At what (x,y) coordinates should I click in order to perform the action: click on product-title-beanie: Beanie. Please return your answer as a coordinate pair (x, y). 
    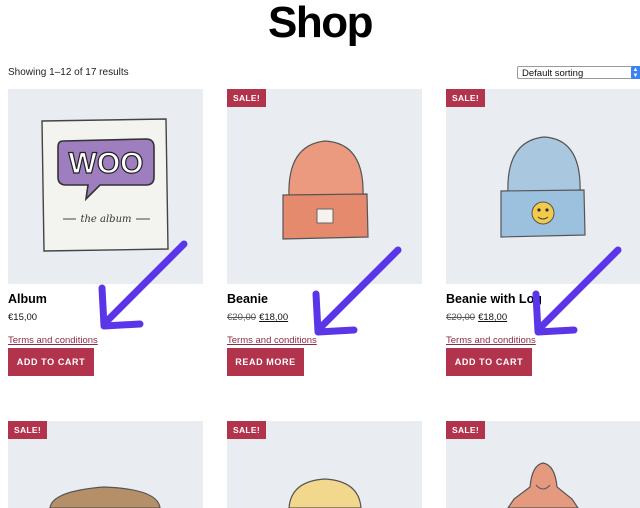
    Looking at the image, I should click on (247, 299).